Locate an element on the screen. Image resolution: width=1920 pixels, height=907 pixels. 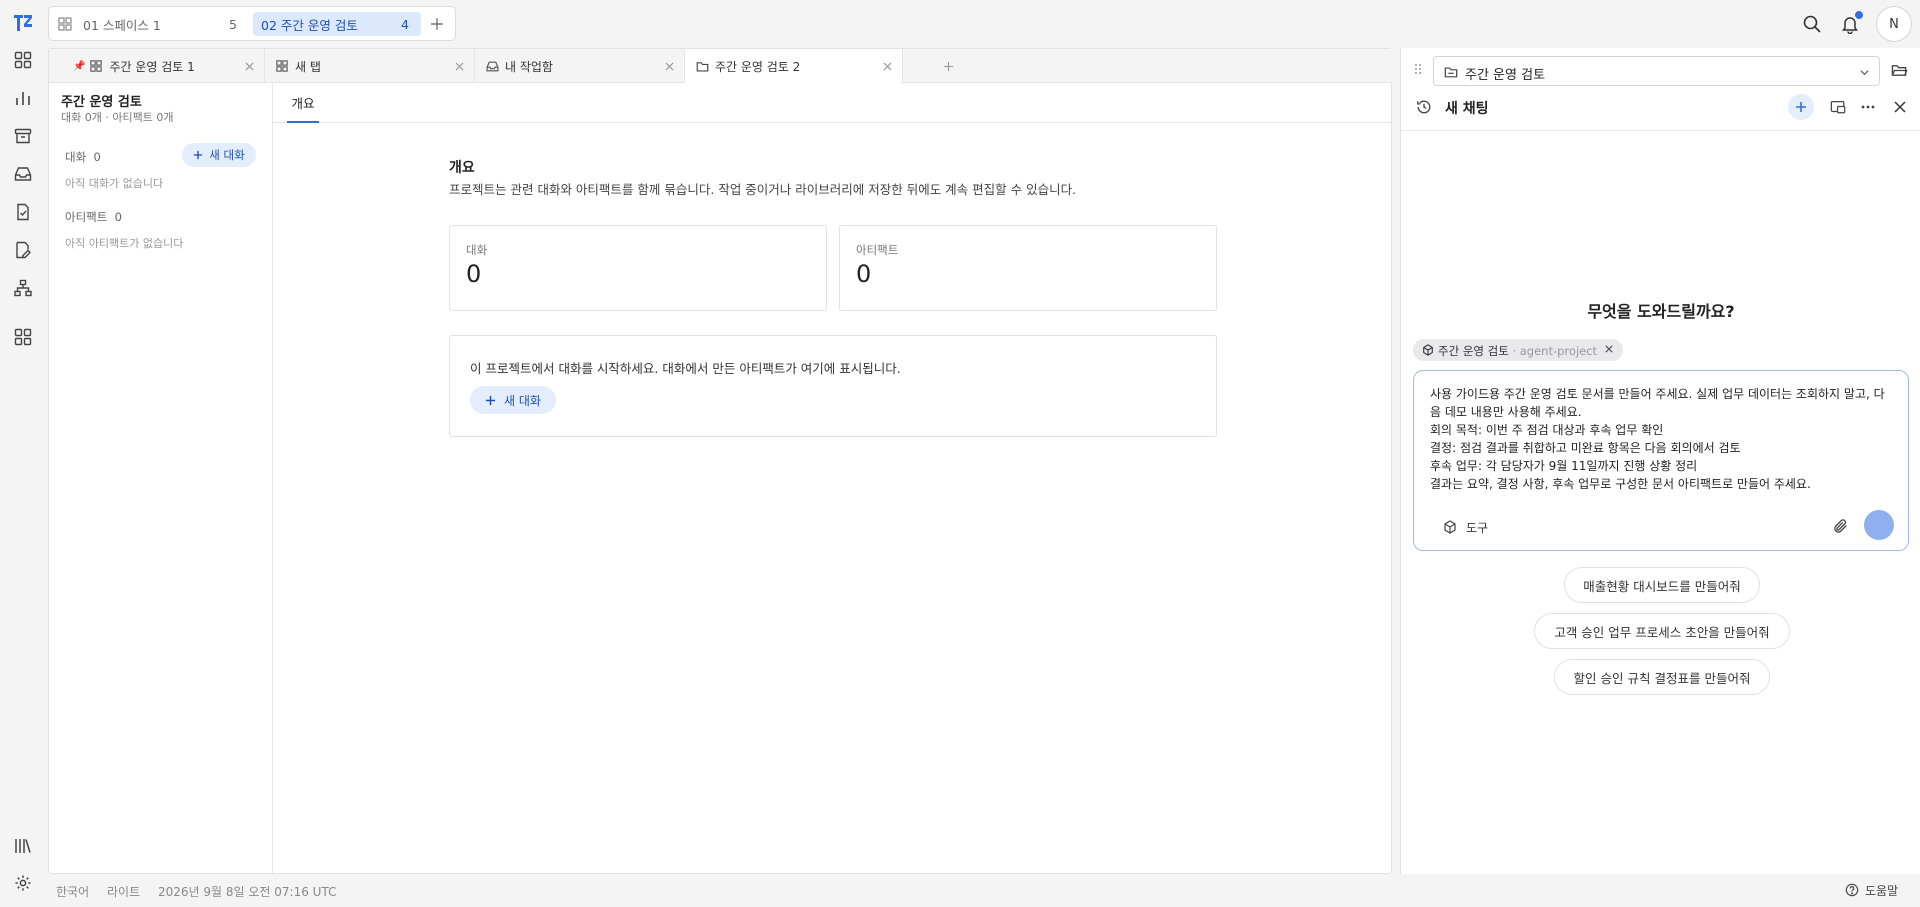
tab-inbox: 내 작업함 is located at coordinates (580, 66).